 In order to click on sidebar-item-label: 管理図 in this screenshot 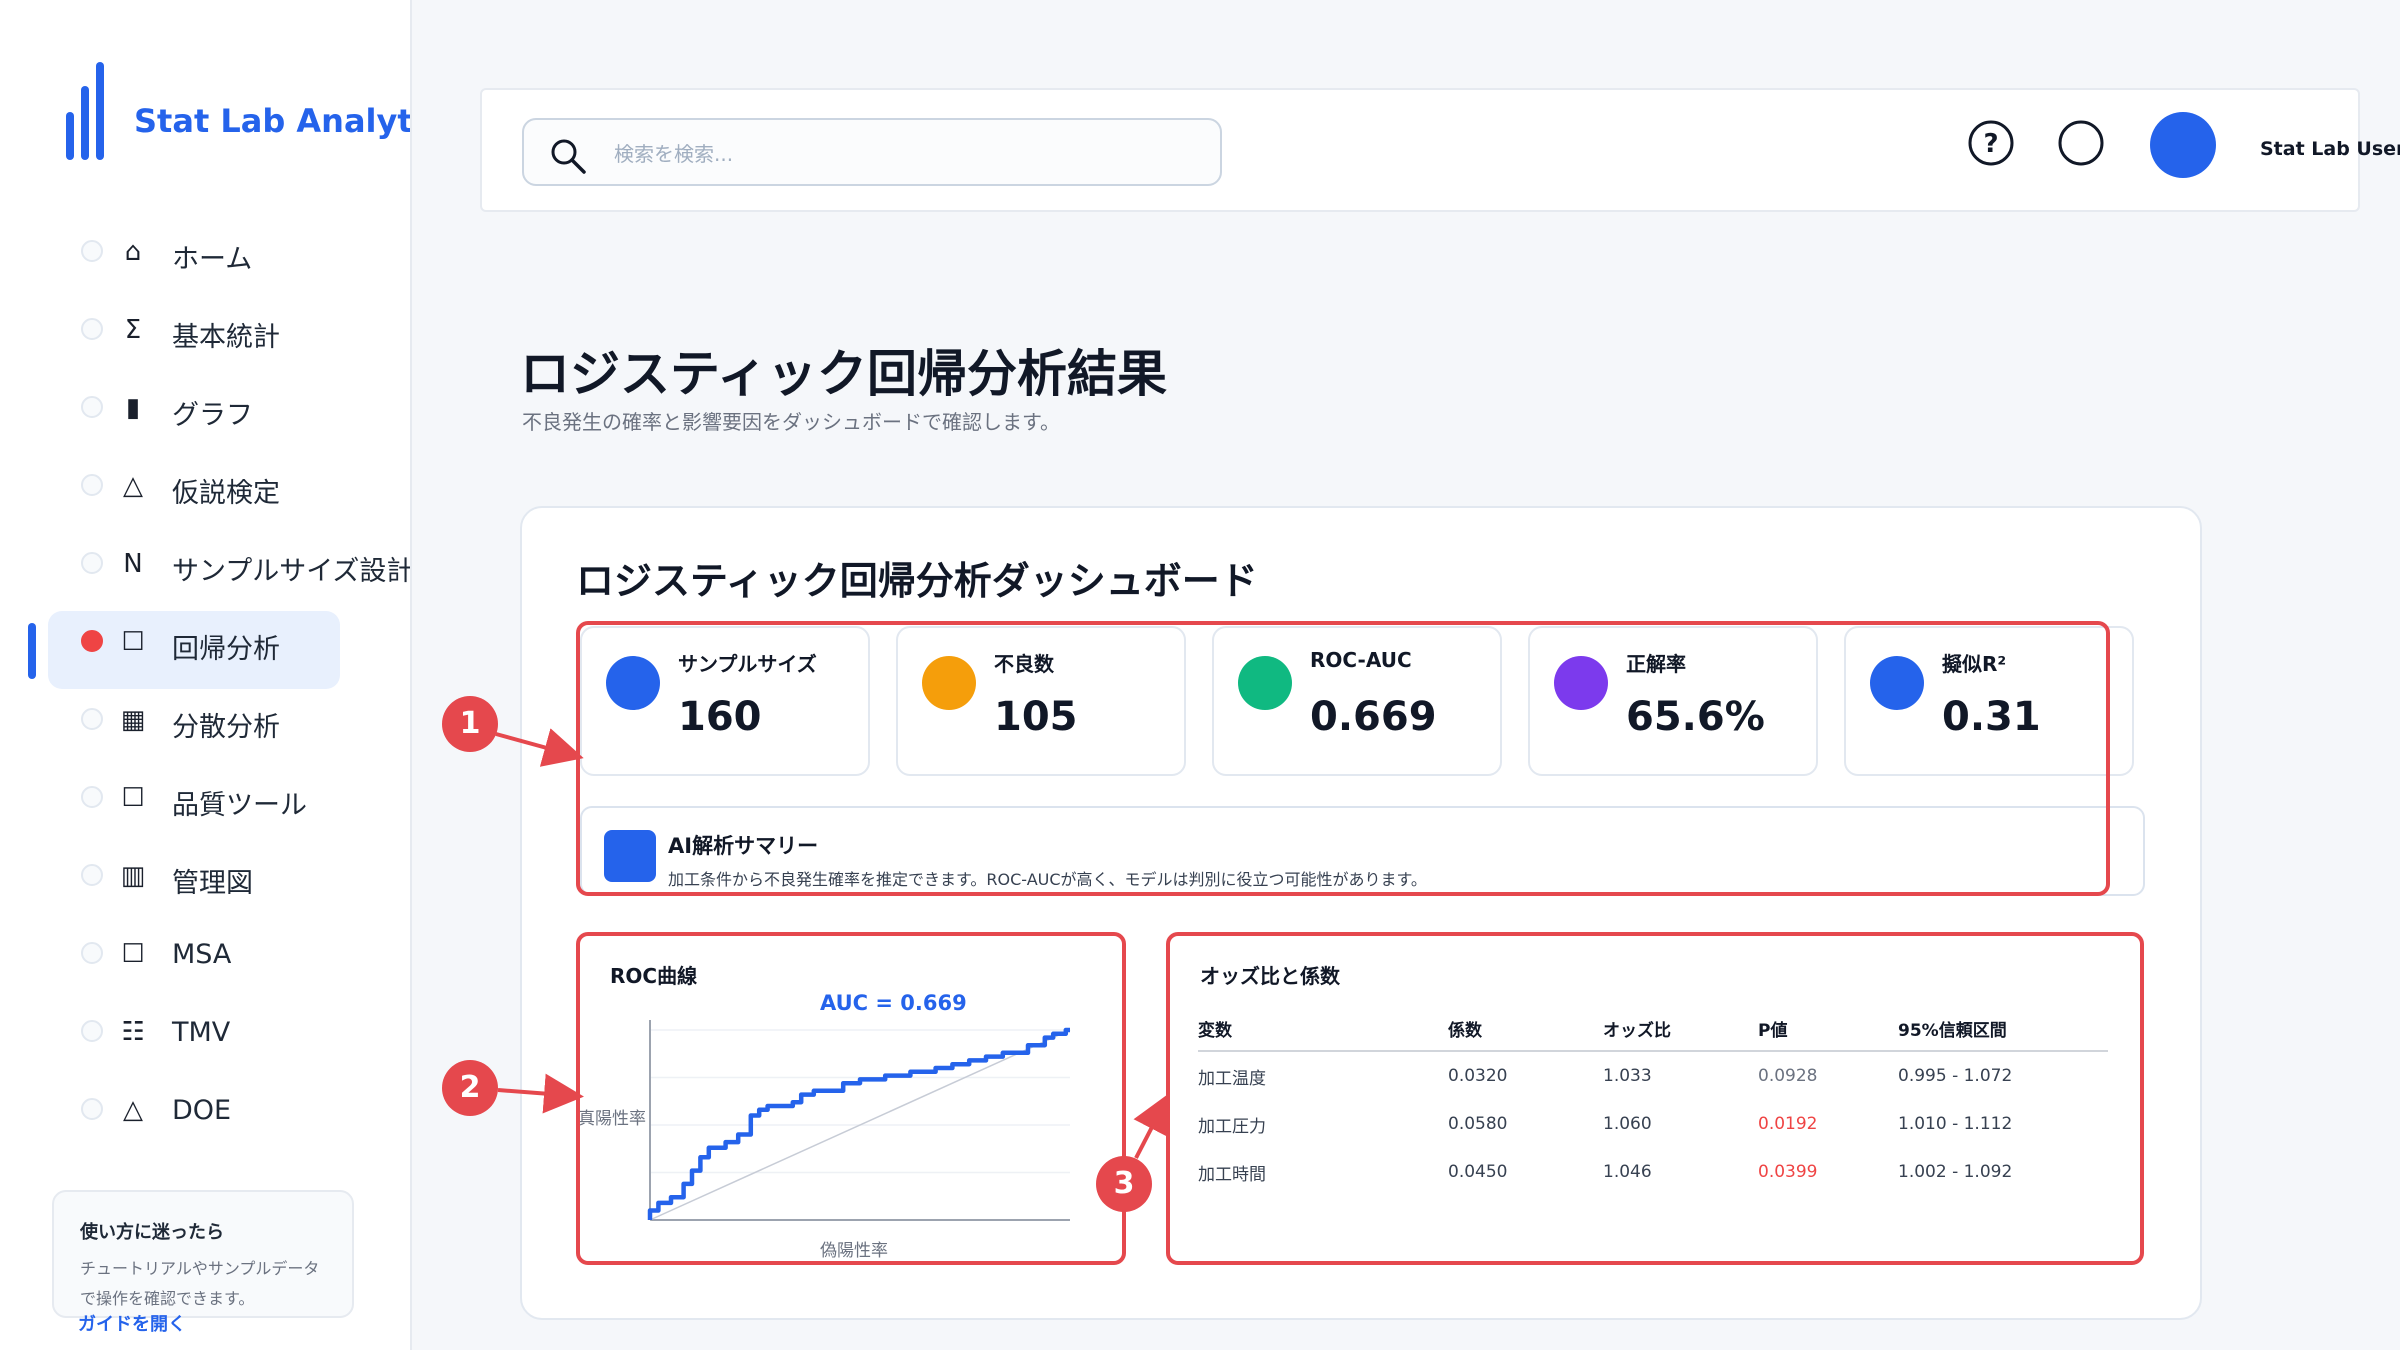, I will do `click(212, 883)`.